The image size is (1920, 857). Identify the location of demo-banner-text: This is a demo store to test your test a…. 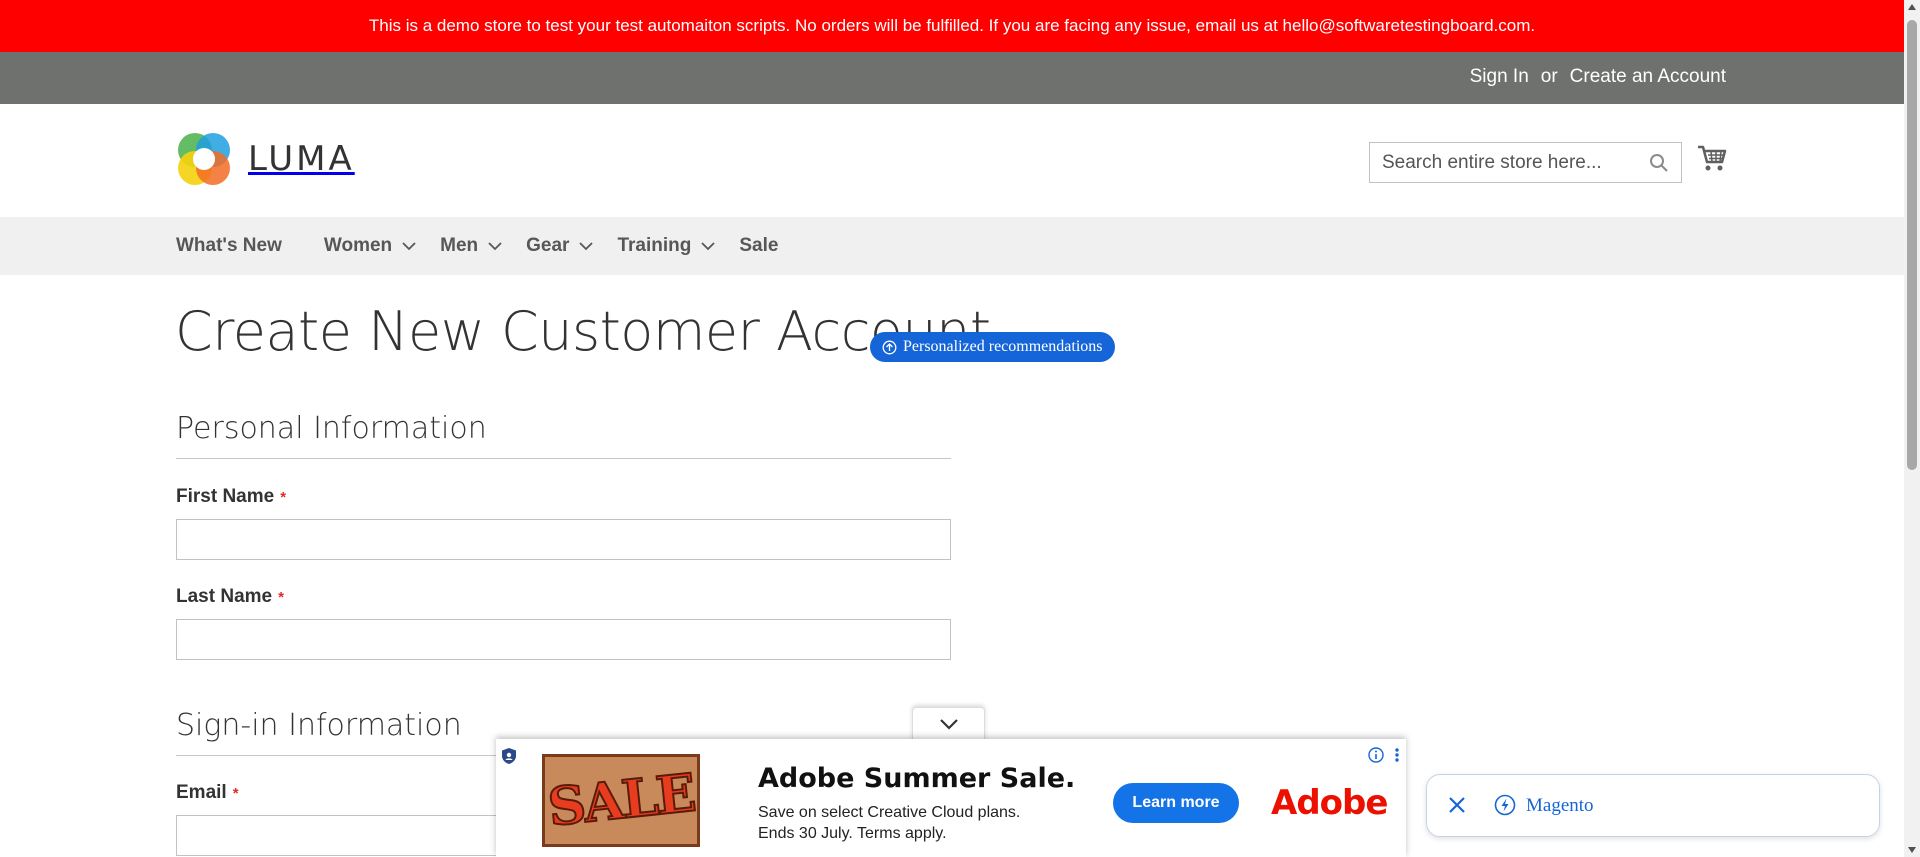
(952, 25).